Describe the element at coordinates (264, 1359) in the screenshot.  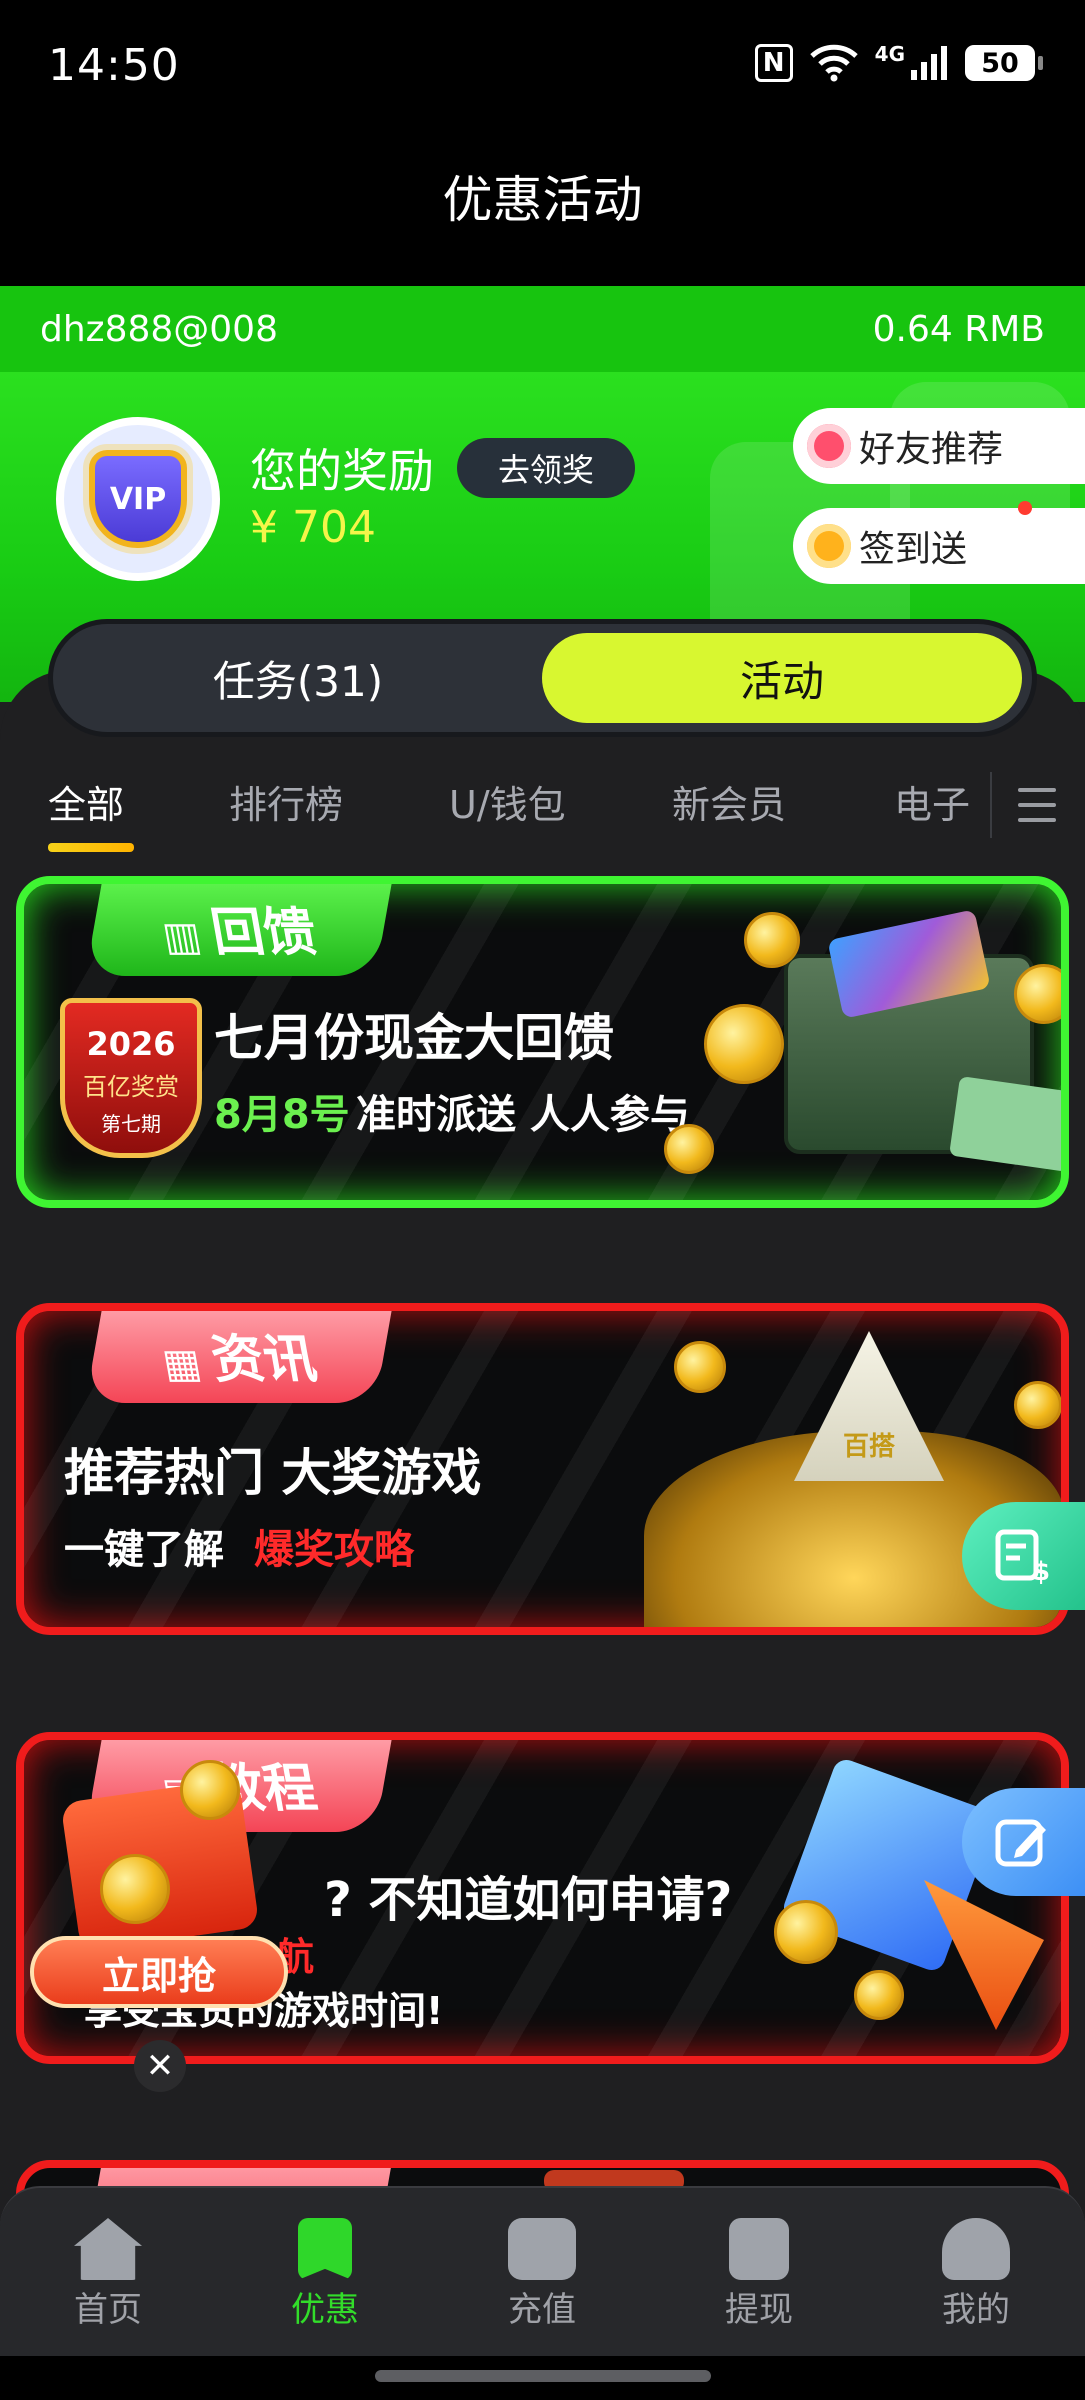
I see `banner-tag-label: 资讯` at that location.